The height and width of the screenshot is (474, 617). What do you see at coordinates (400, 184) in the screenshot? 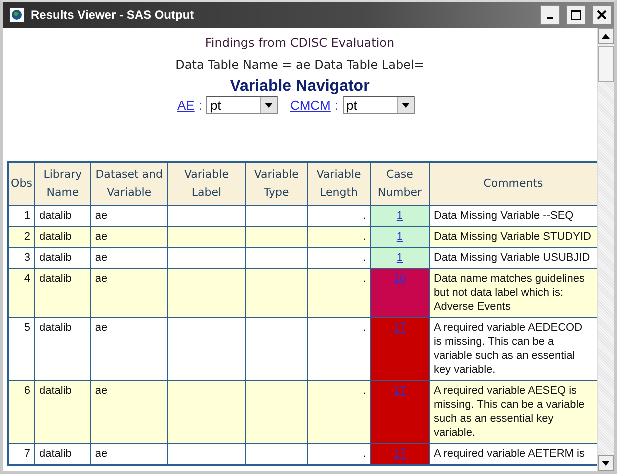
I see `column-header: Case Number` at bounding box center [400, 184].